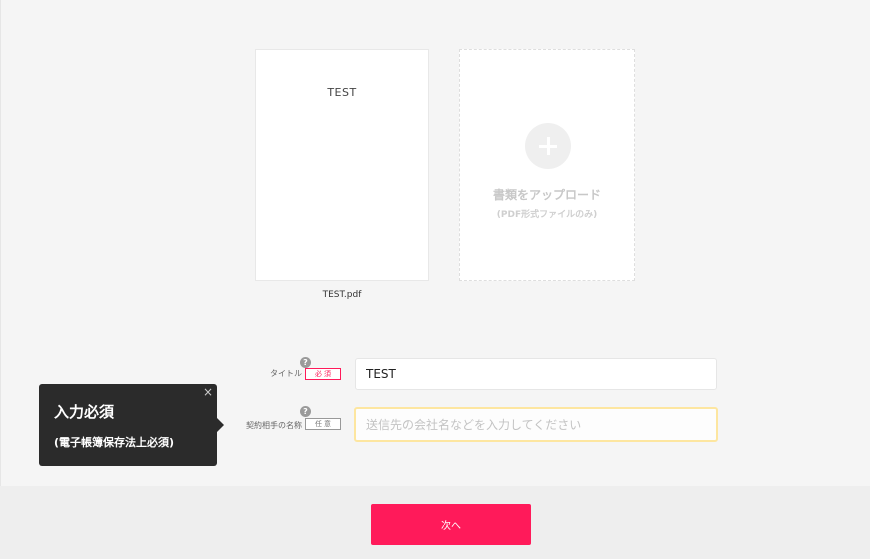 The width and height of the screenshot is (870, 559). What do you see at coordinates (274, 425) in the screenshot?
I see `counterparty-label: 契約相手の名称` at bounding box center [274, 425].